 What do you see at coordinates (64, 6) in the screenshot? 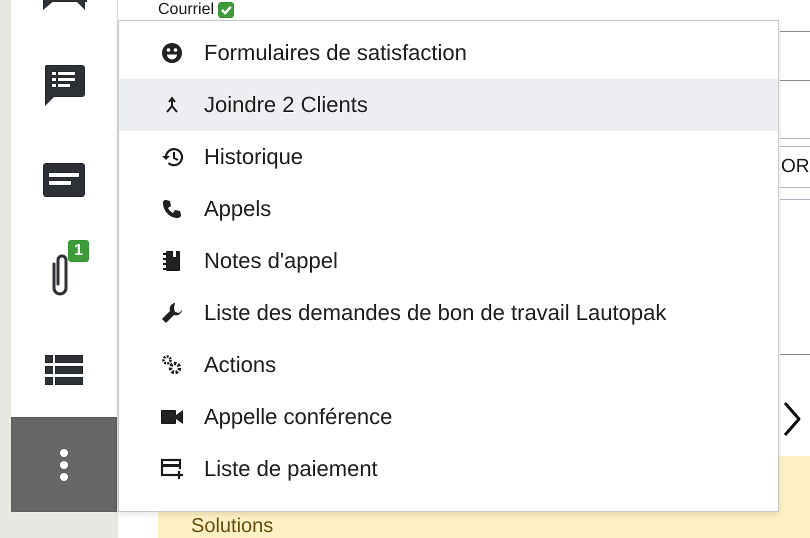
I see `chat-icon` at bounding box center [64, 6].